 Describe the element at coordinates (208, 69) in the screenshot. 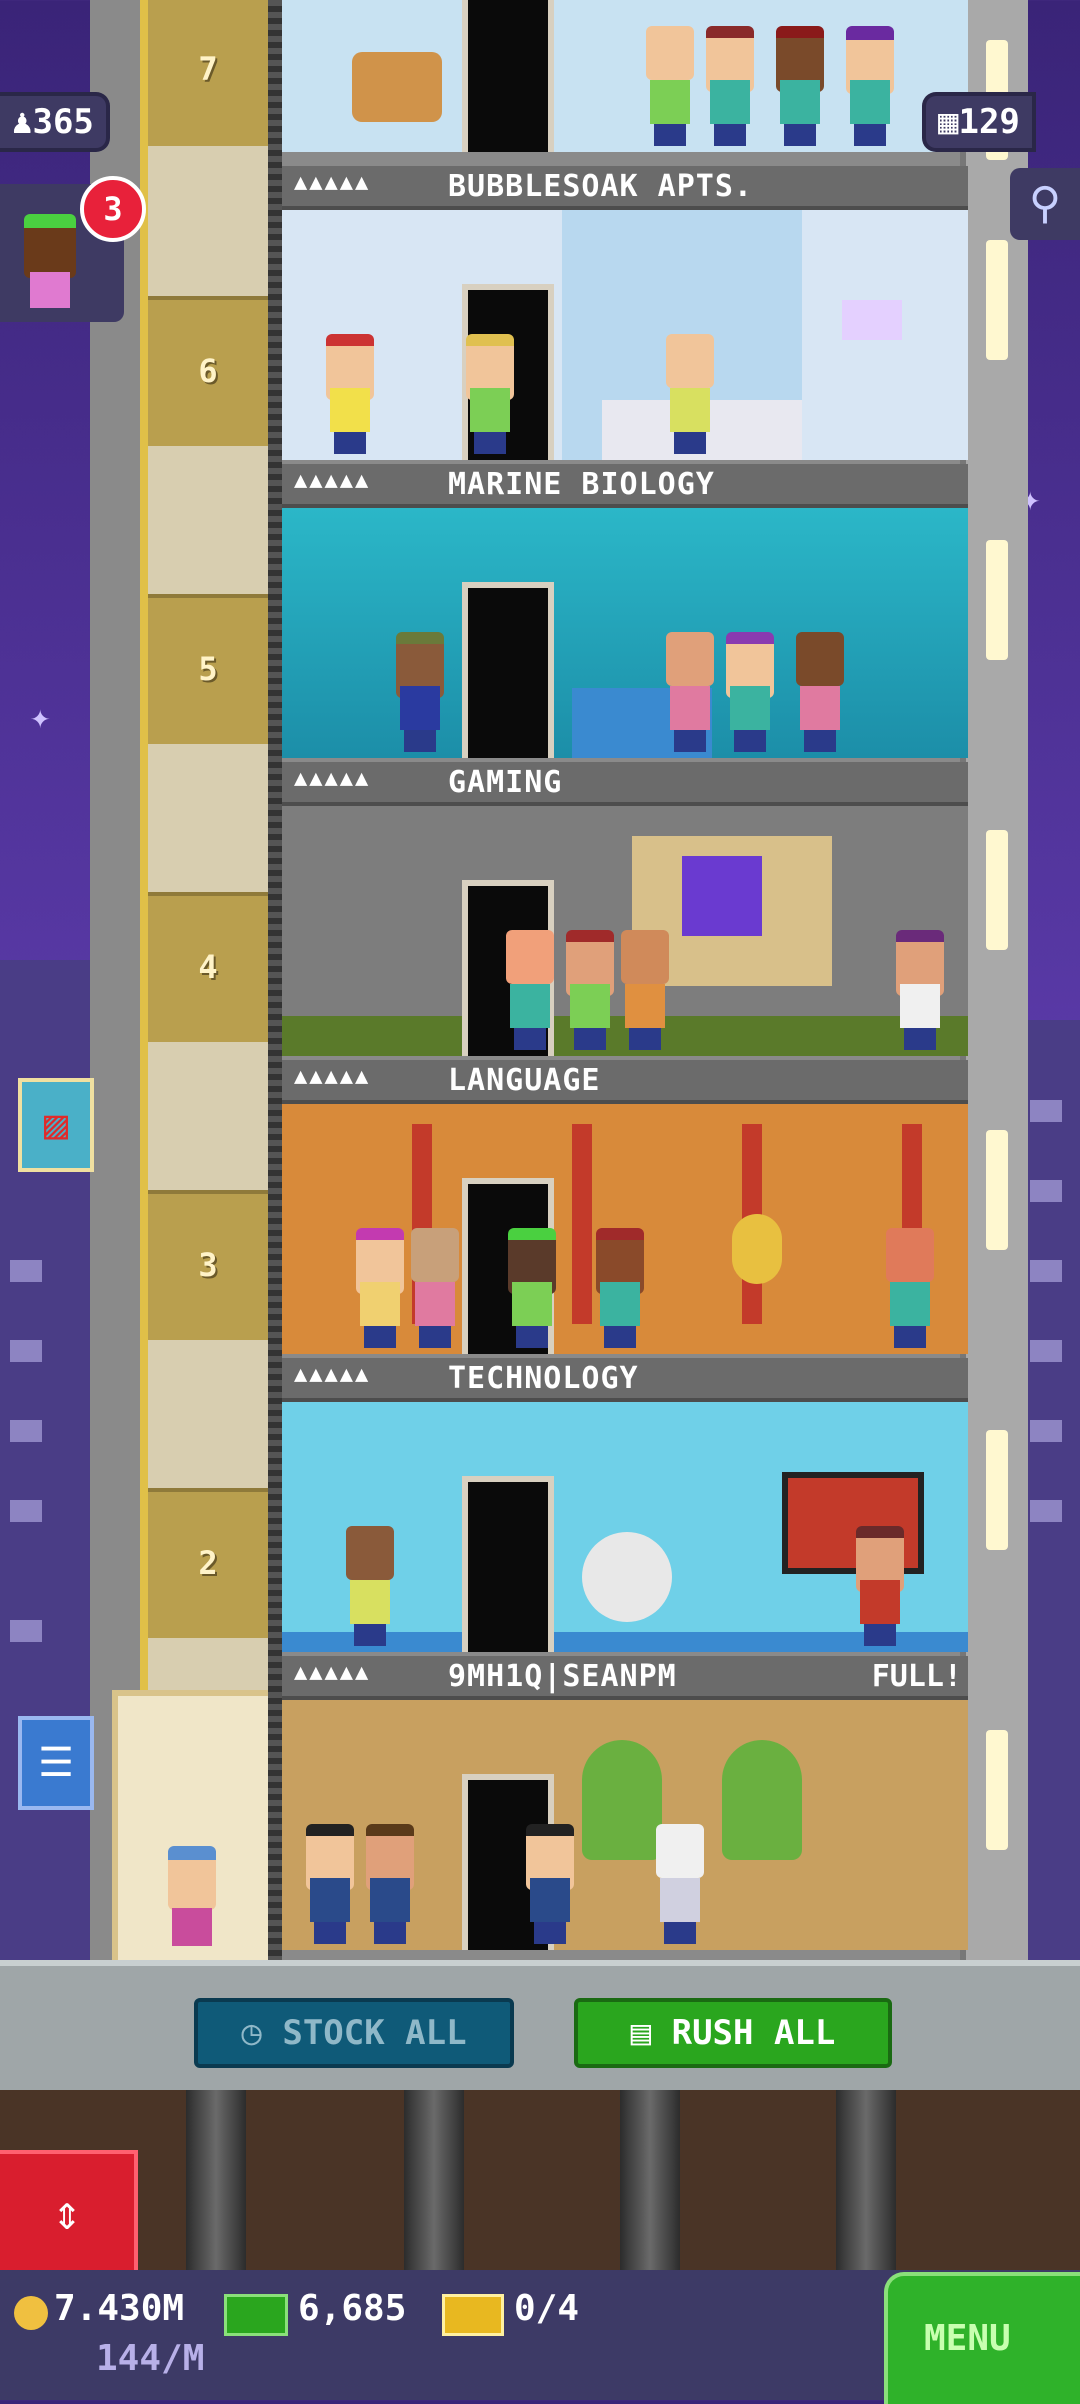

I see `floor-number-7: 7` at that location.